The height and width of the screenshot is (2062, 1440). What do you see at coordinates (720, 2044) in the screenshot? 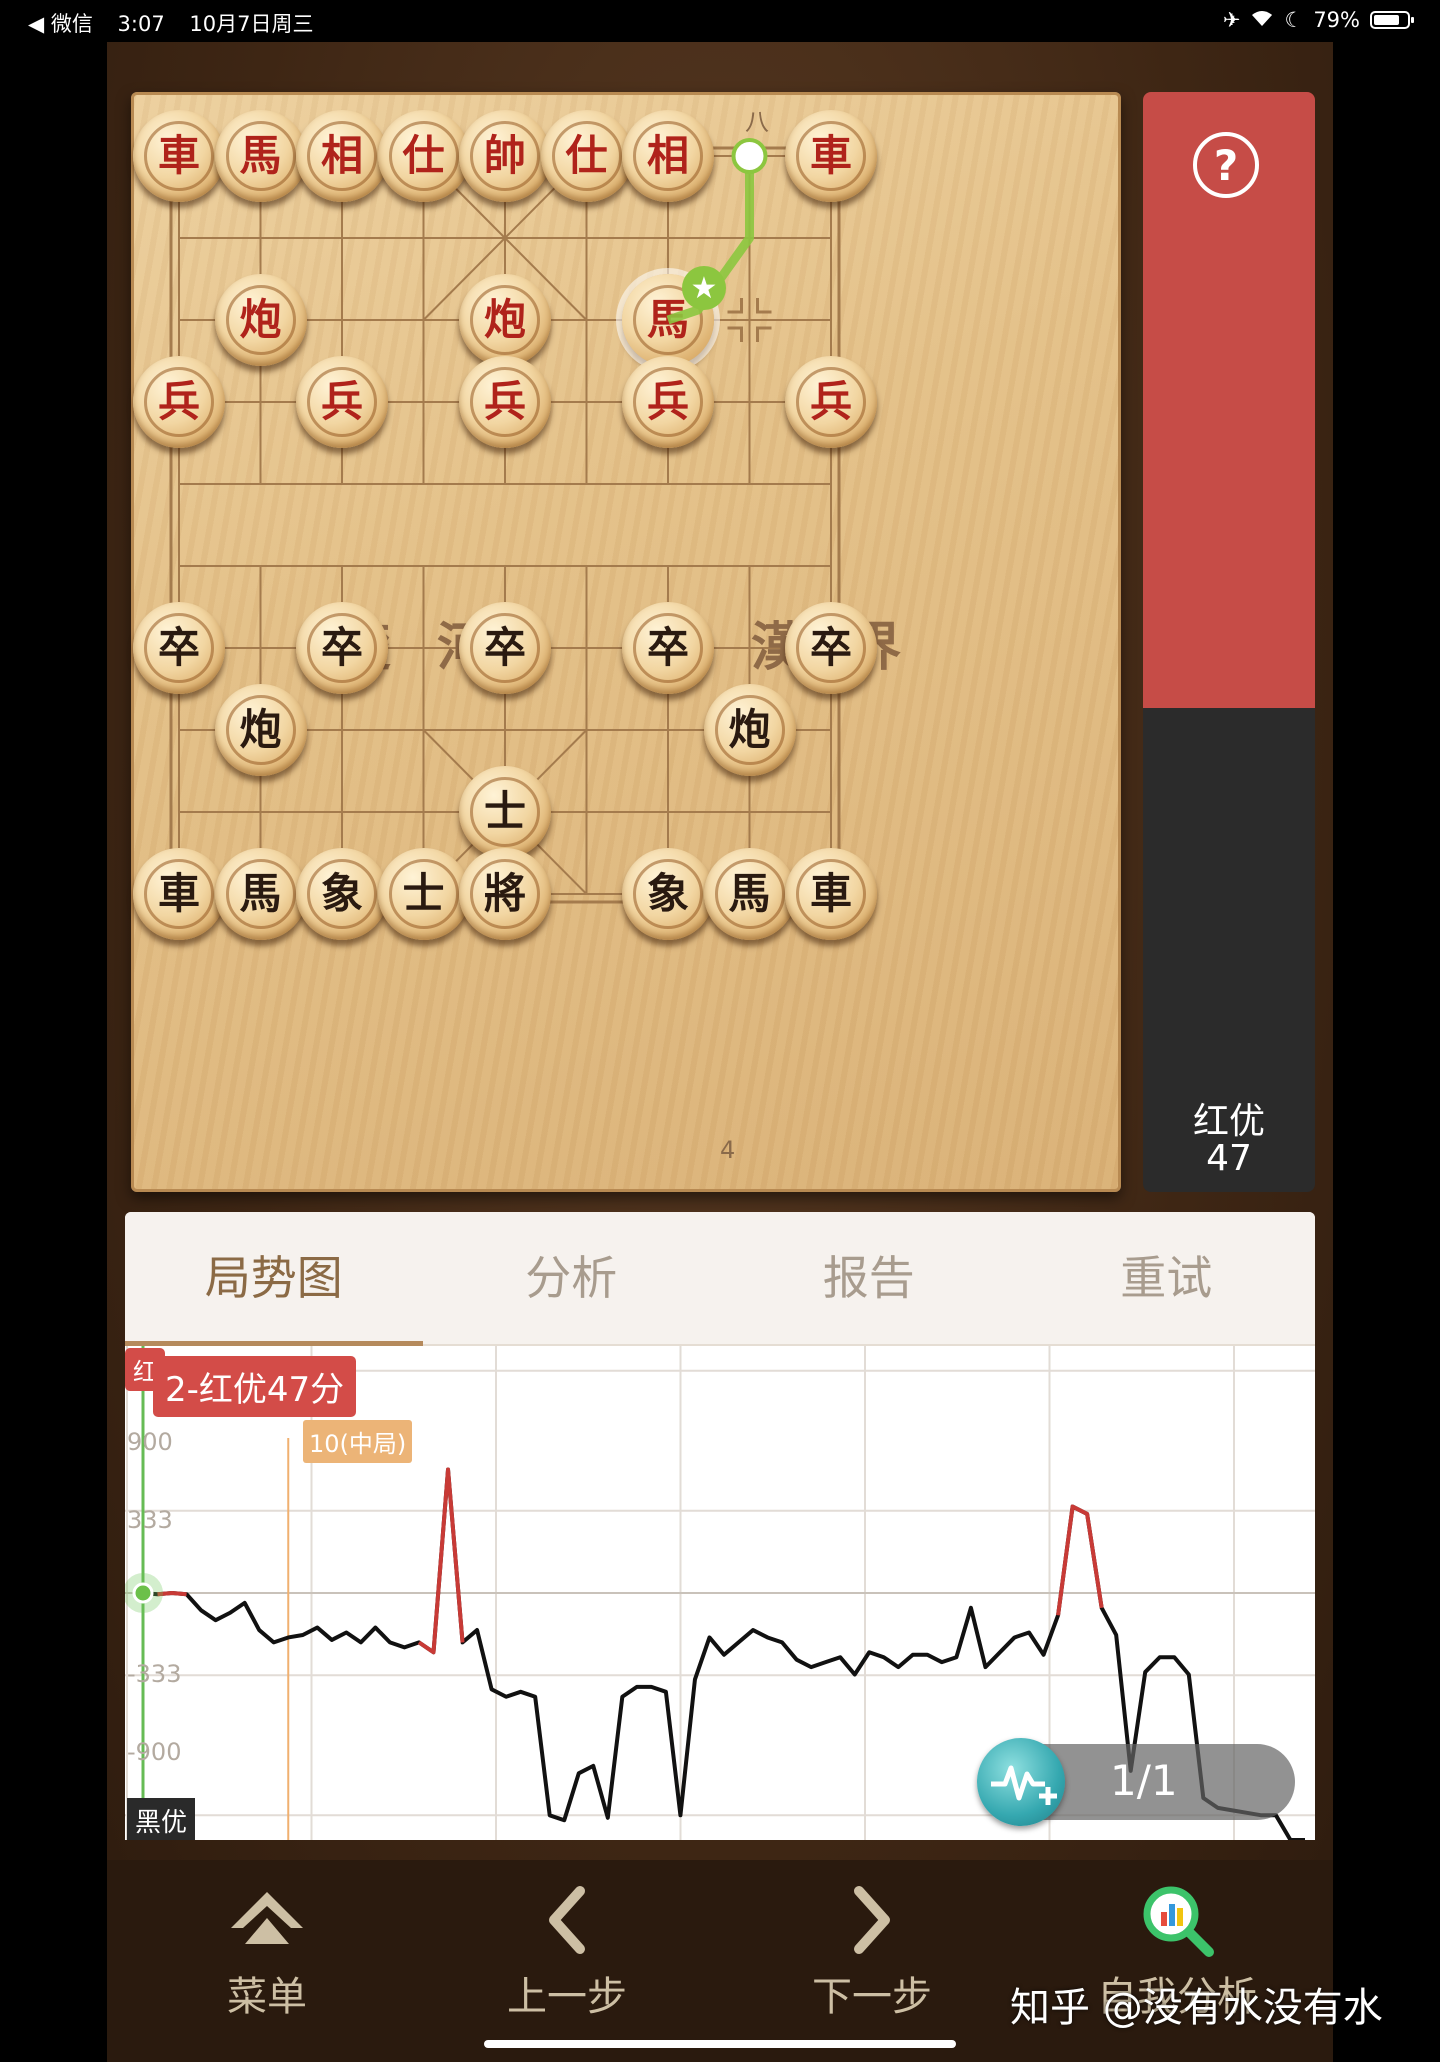
I see `home-indicator` at bounding box center [720, 2044].